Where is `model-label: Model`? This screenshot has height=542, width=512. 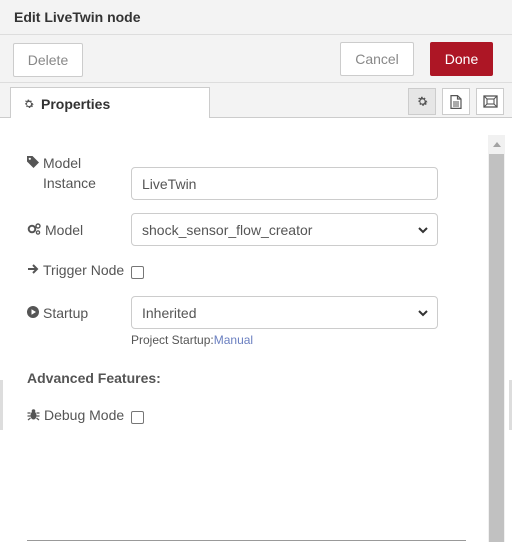
model-label: Model is located at coordinates (55, 230).